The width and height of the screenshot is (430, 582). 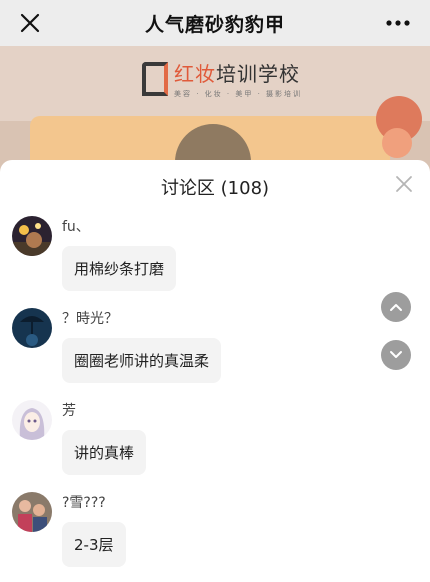 I want to click on school-name: 红妆培训学校, so click(x=237, y=74).